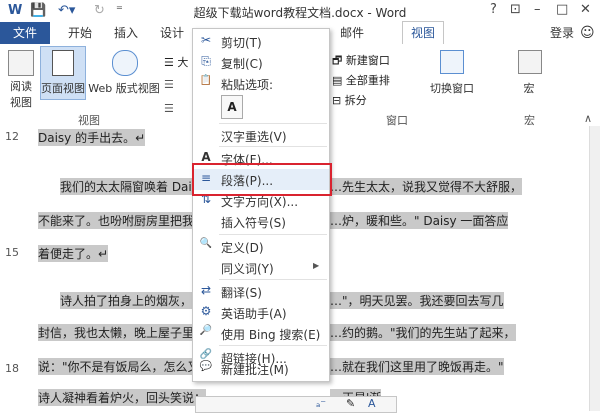 The height and width of the screenshot is (413, 600). I want to click on read-mode-icon, so click(21, 63).